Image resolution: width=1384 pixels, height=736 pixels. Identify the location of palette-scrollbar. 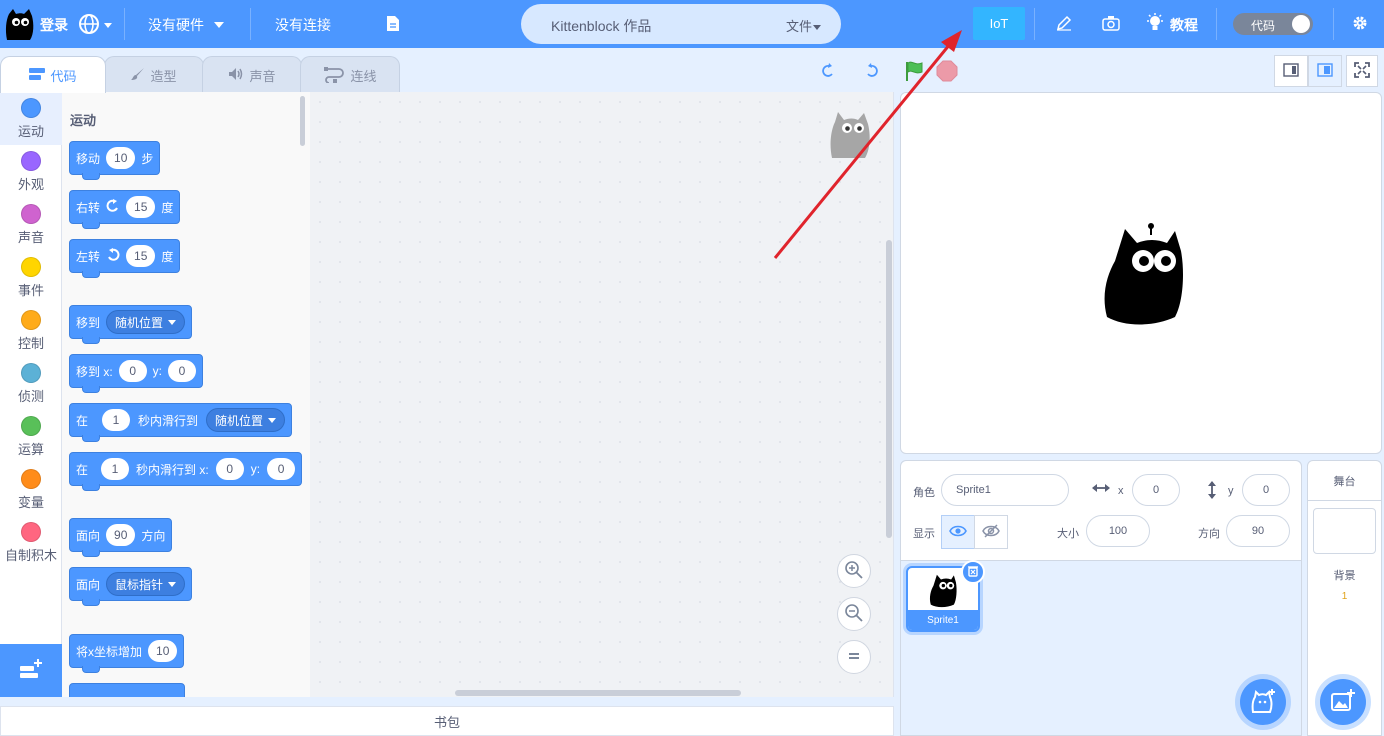
(302, 121).